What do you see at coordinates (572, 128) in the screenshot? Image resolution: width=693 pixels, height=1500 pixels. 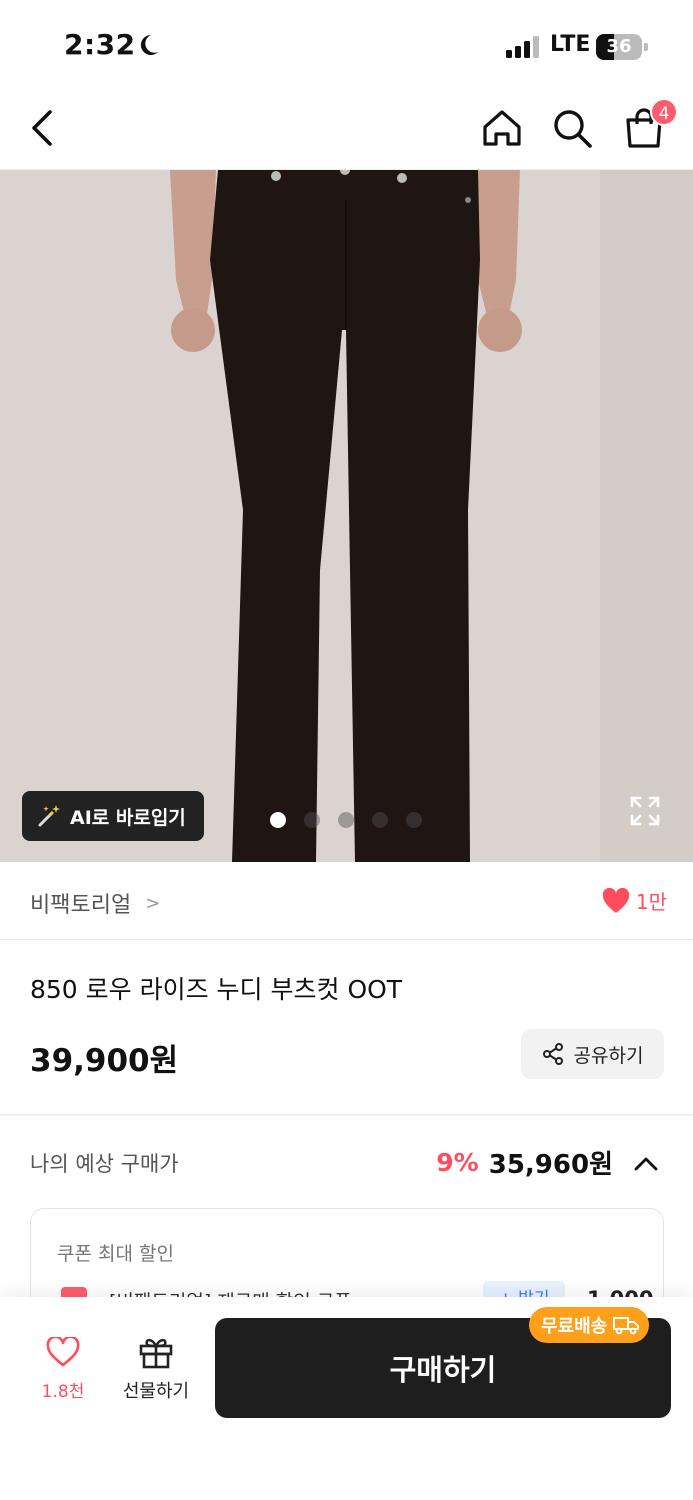 I see `search-icon` at bounding box center [572, 128].